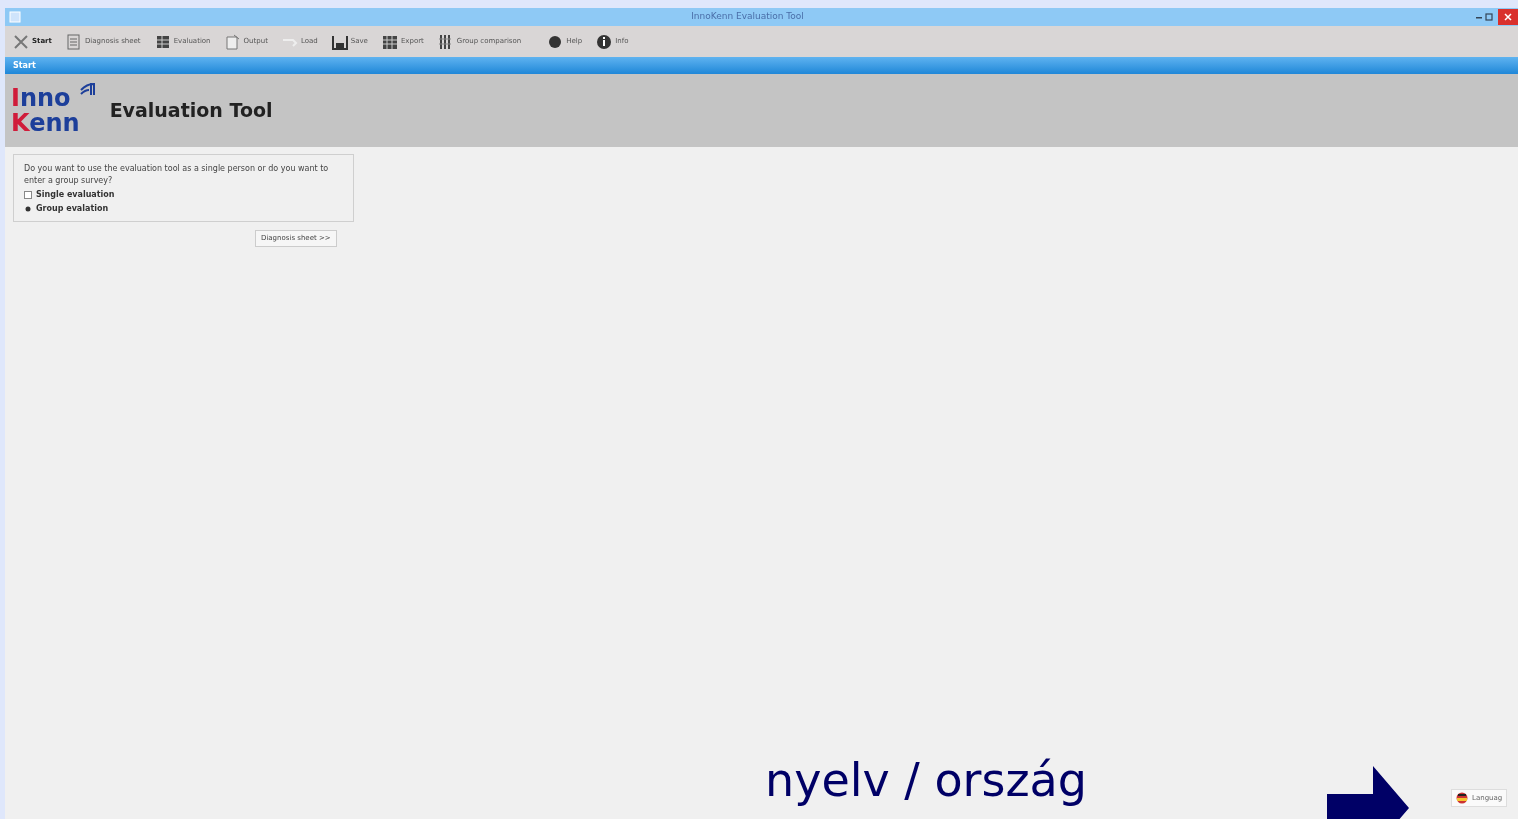  I want to click on grid-icon, so click(389, 41).